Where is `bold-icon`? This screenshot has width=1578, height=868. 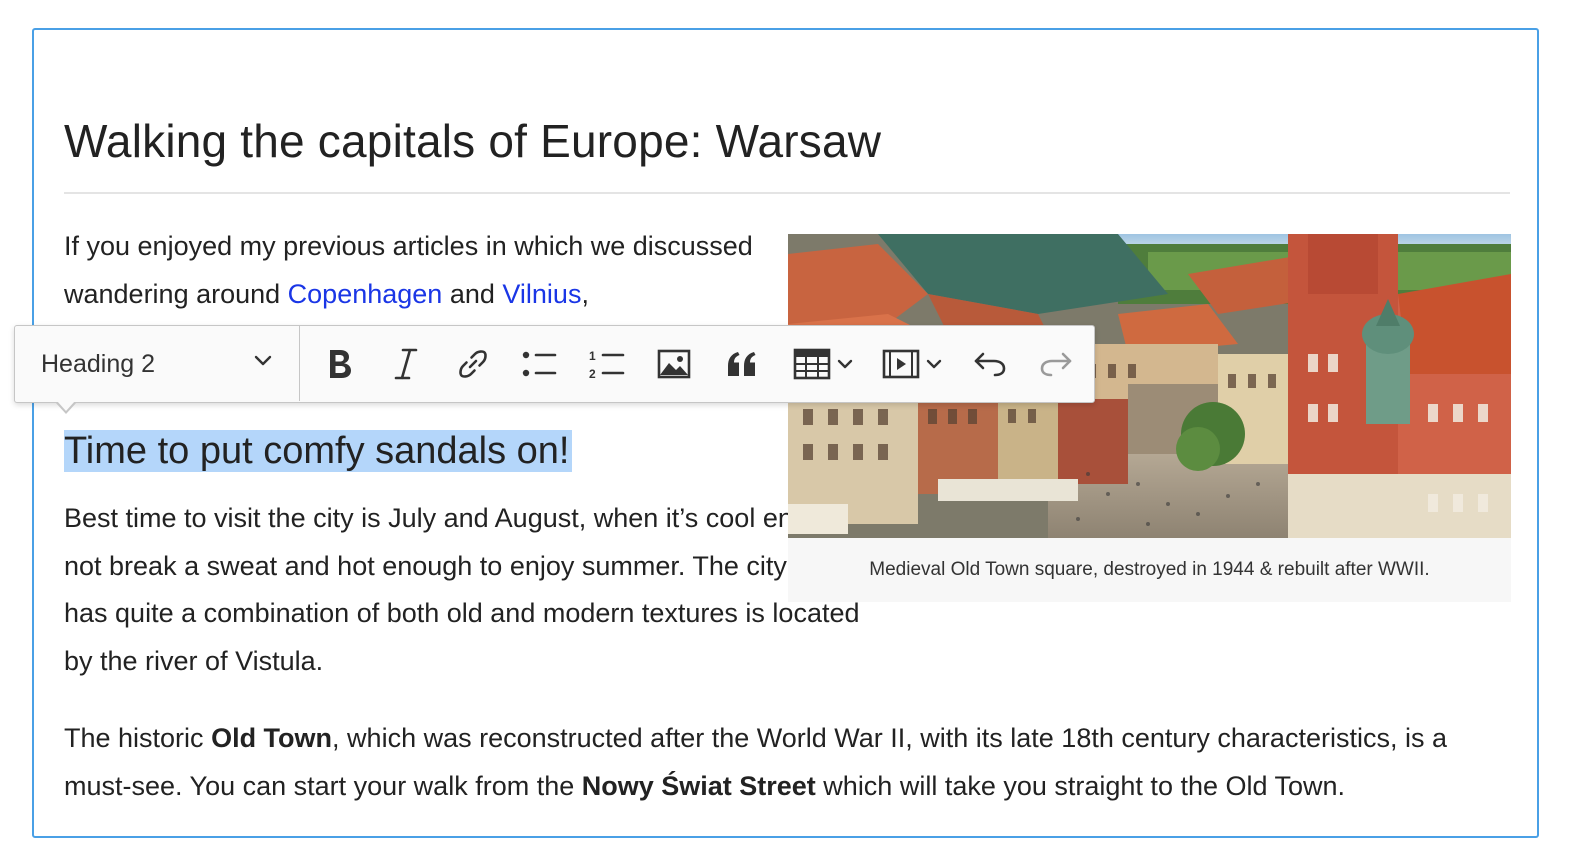
bold-icon is located at coordinates (339, 364).